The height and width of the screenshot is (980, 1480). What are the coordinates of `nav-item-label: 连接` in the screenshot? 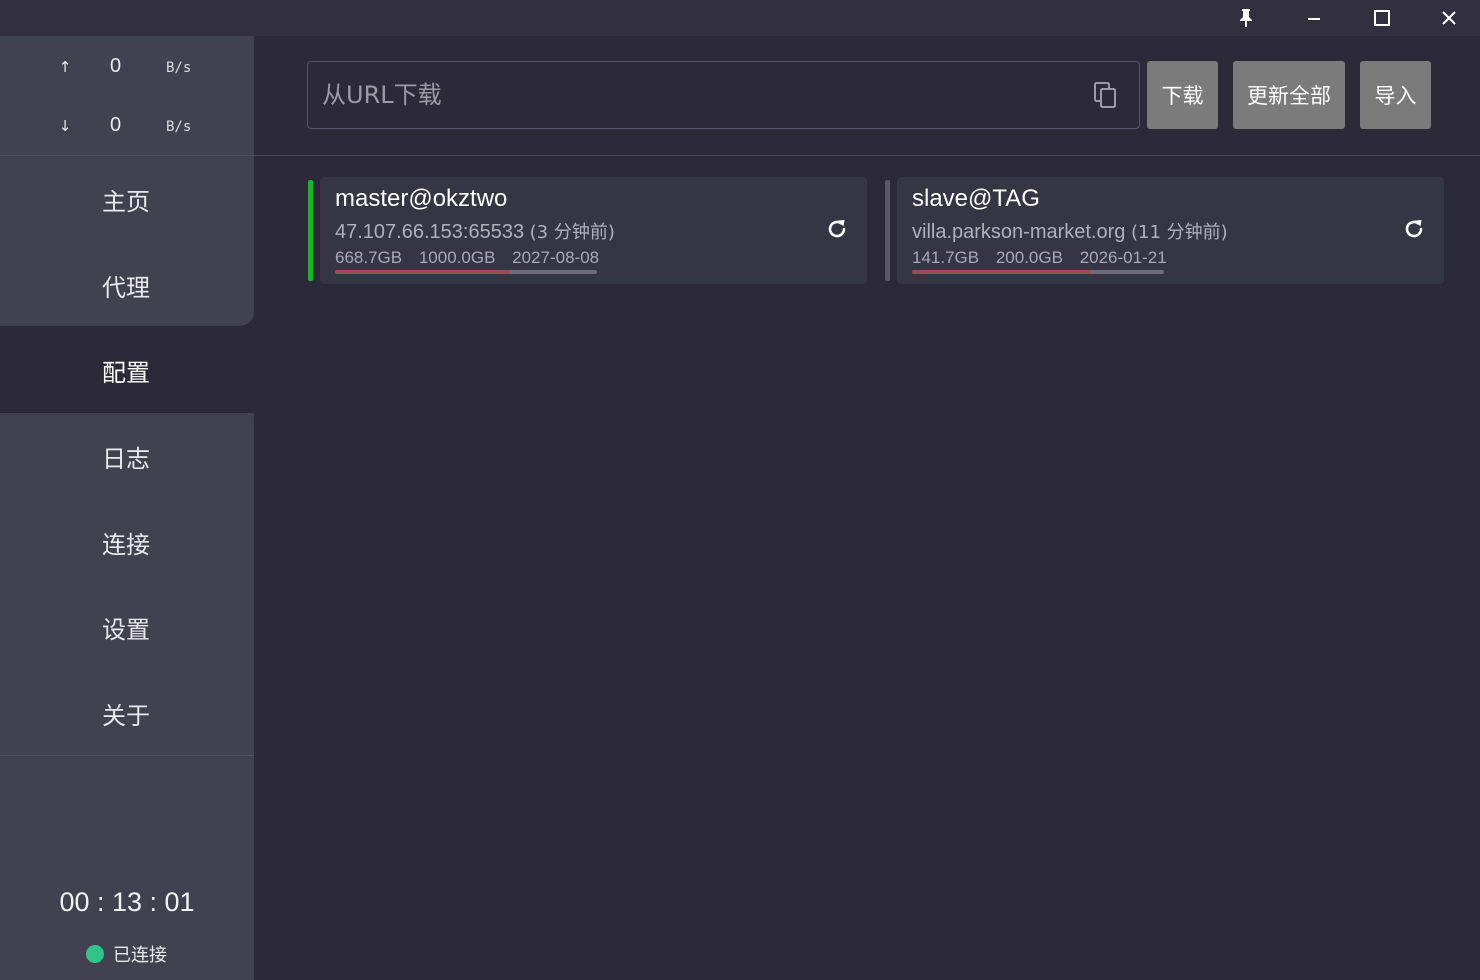 It's located at (126, 544).